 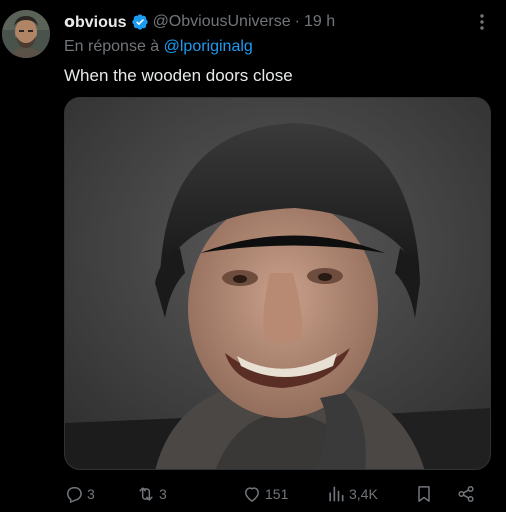 What do you see at coordinates (336, 494) in the screenshot?
I see `views-chart-icon` at bounding box center [336, 494].